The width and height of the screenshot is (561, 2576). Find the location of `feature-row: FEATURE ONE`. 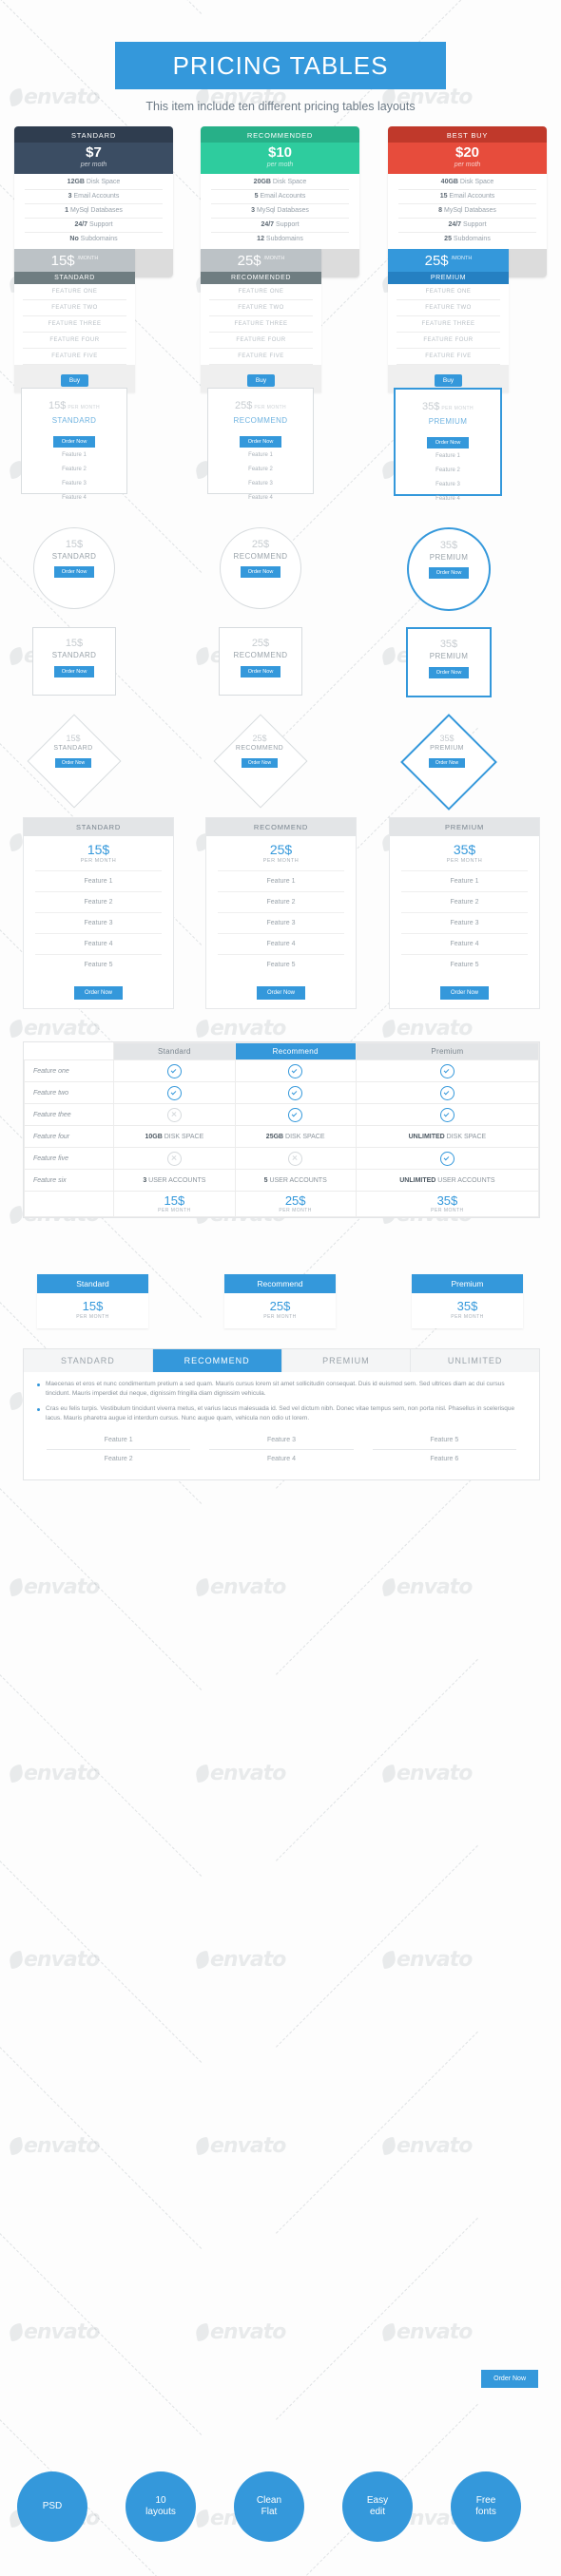

feature-row: FEATURE ONE is located at coordinates (261, 292).